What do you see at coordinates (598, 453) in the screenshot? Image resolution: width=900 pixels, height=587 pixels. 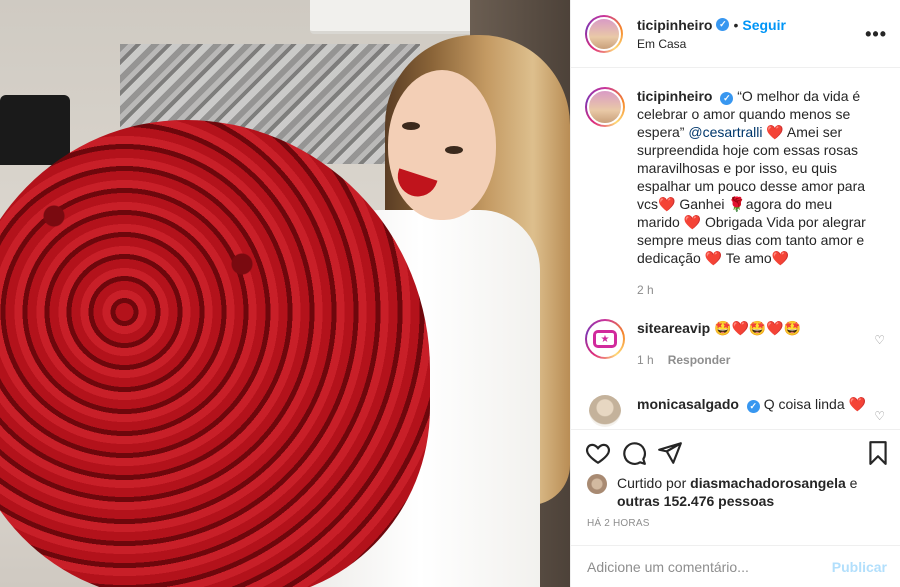 I see `like-heart-icon` at bounding box center [598, 453].